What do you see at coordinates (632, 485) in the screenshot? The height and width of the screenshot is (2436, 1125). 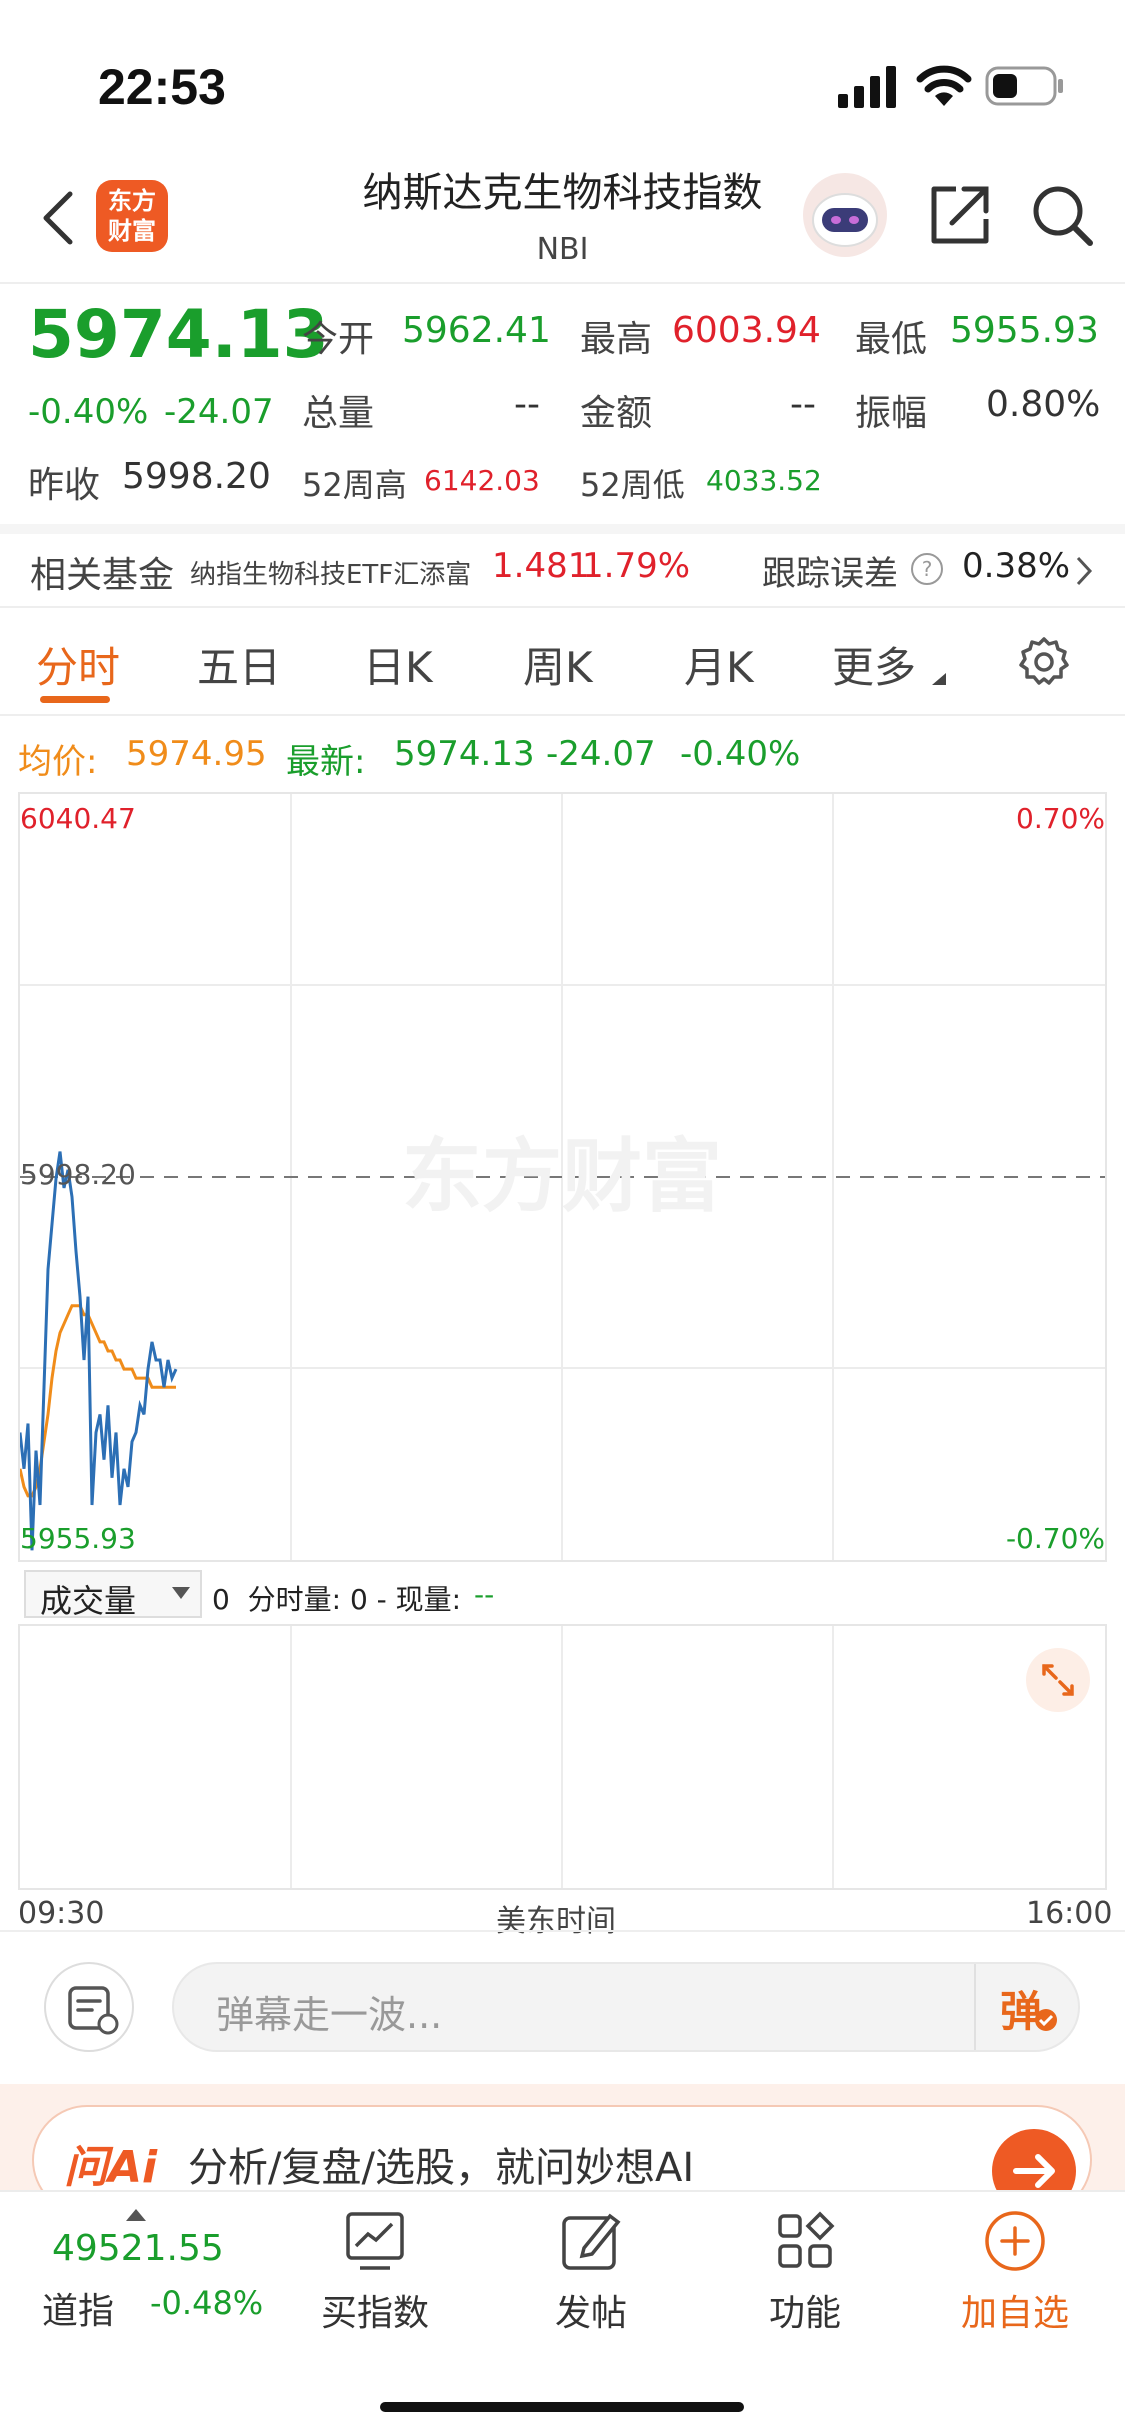 I see `52wk-low-label: 52周低` at bounding box center [632, 485].